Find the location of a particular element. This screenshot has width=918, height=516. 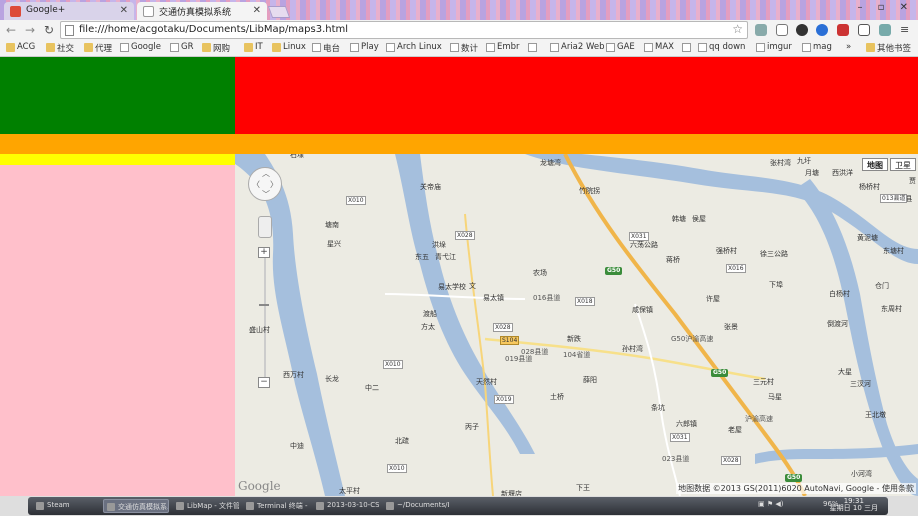

bookmark-5: 网购 is located at coordinates (216, 48).